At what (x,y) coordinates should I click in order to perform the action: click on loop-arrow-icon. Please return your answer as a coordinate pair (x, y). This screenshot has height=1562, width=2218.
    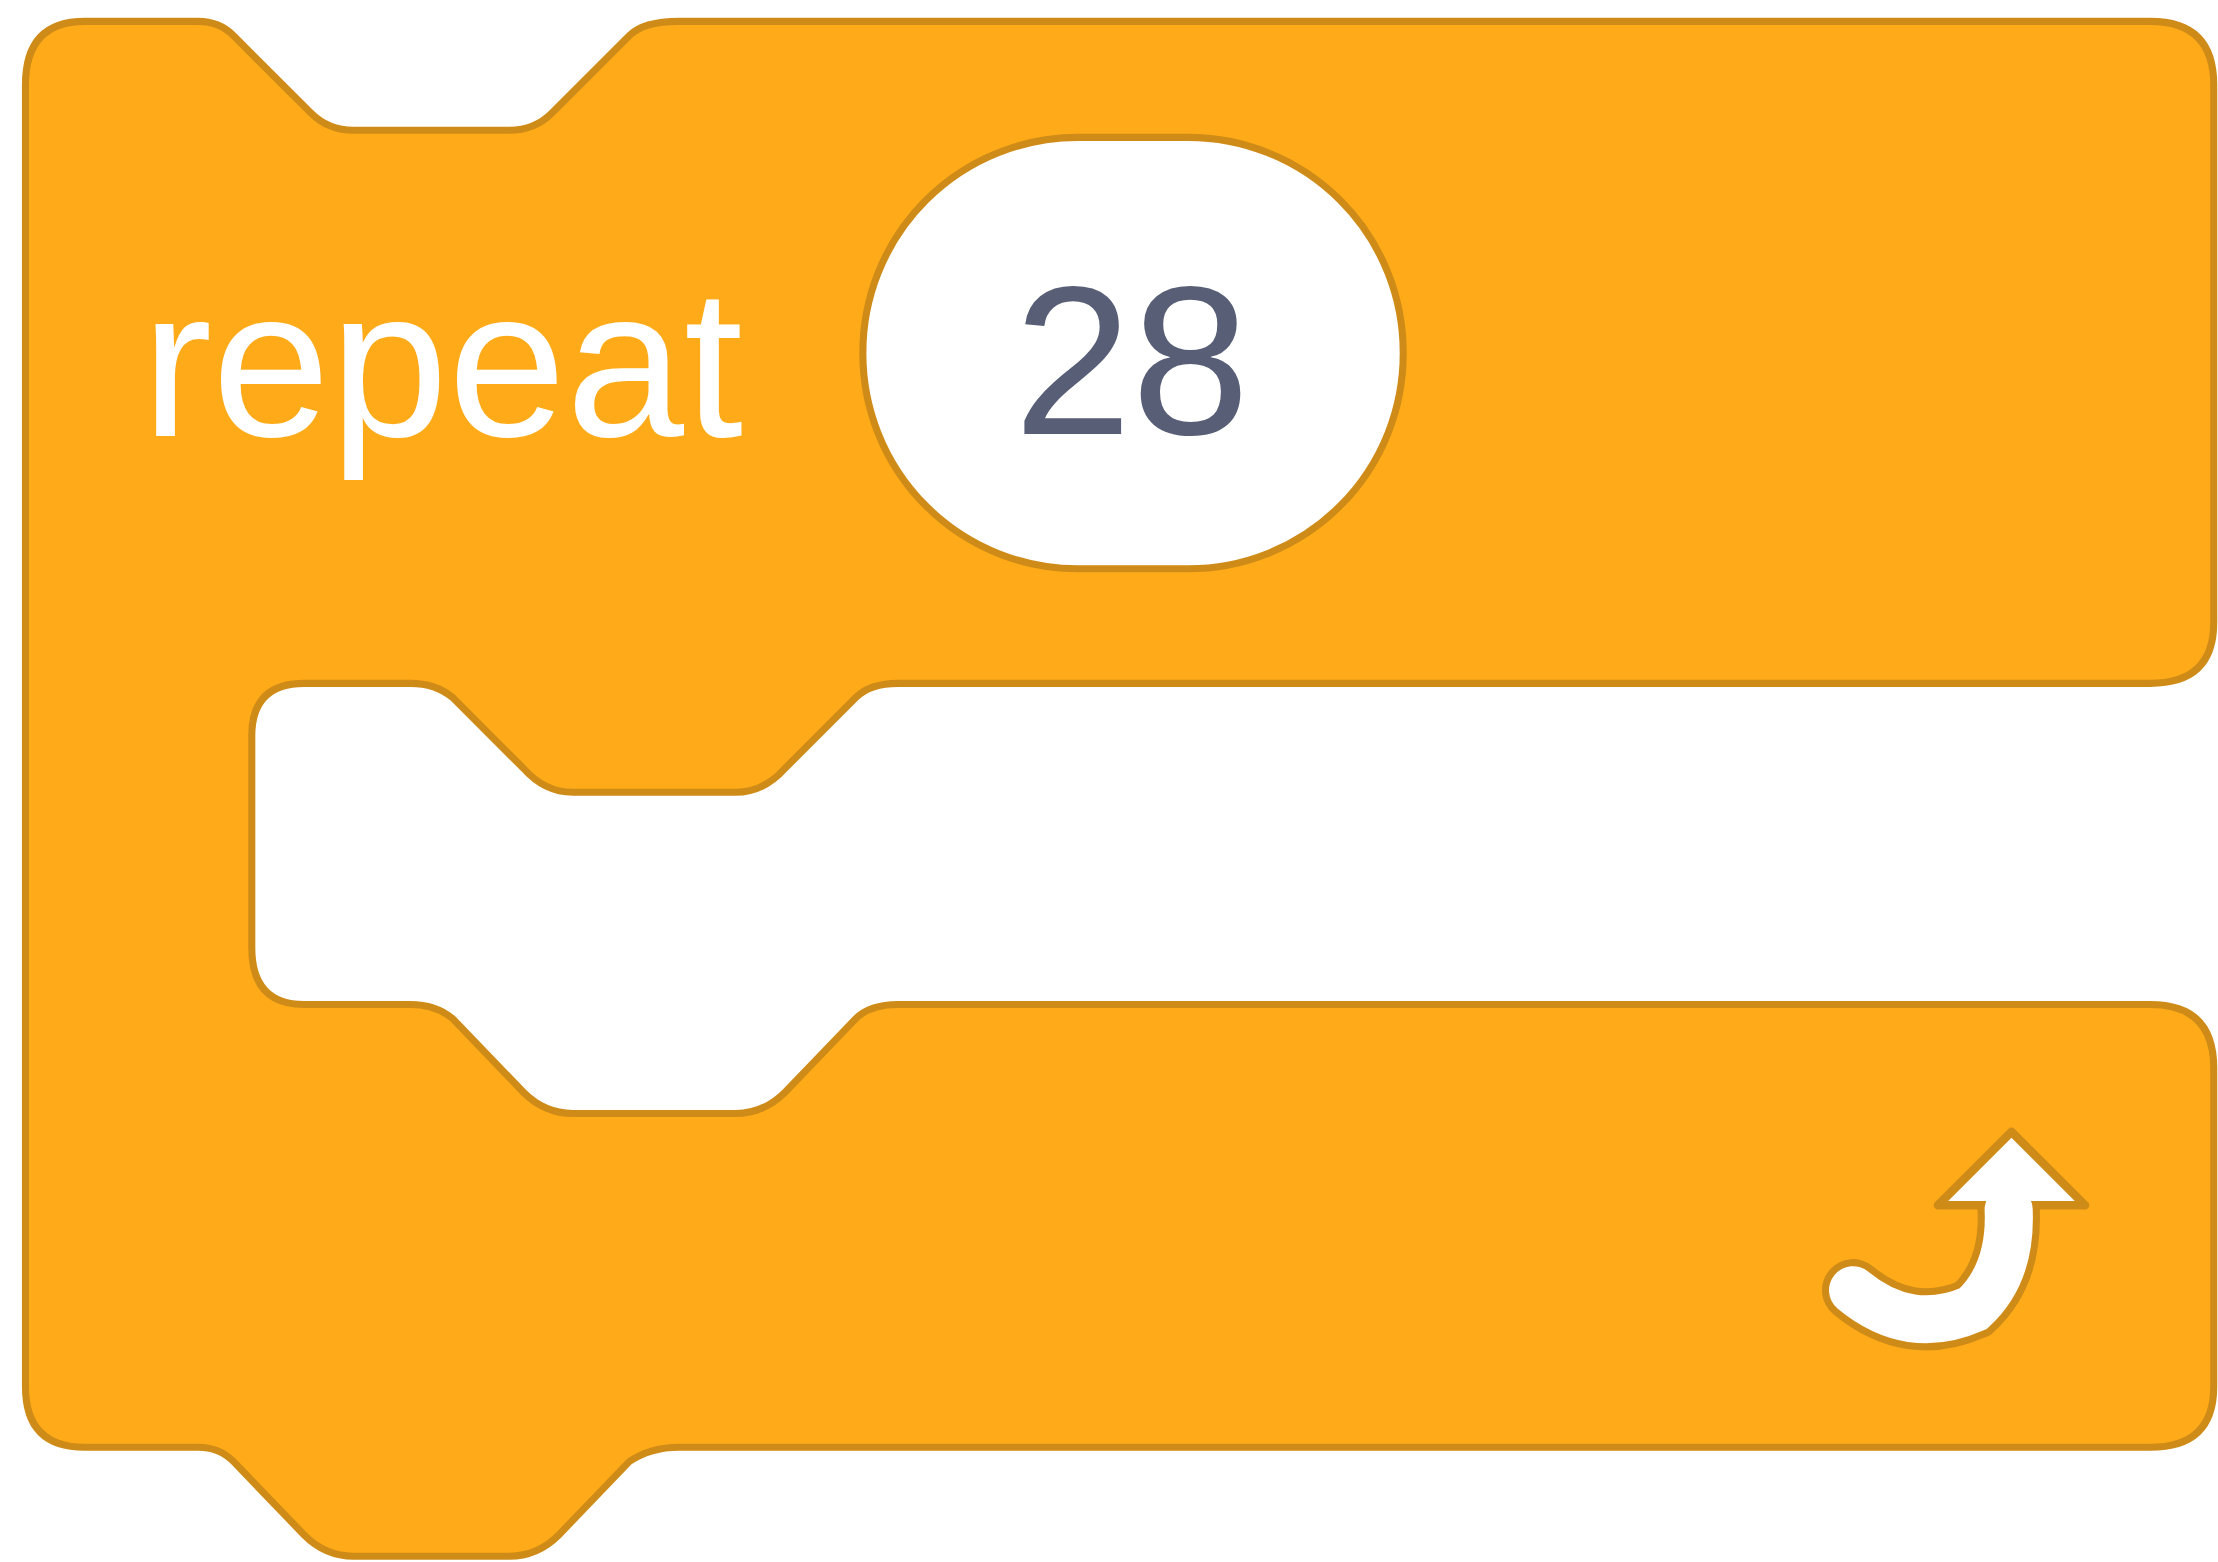
    Looking at the image, I should click on (1955, 1239).